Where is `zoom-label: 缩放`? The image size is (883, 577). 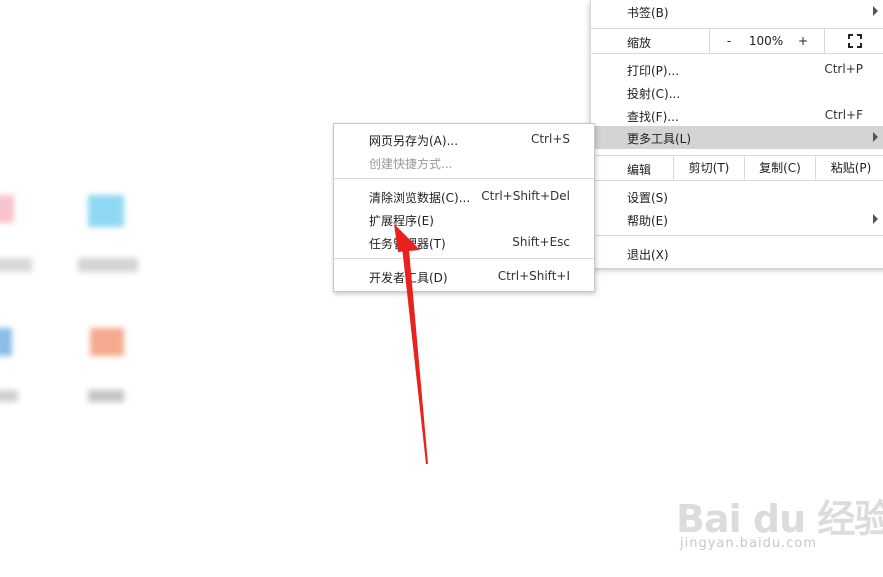
zoom-label: 缩放 is located at coordinates (639, 43).